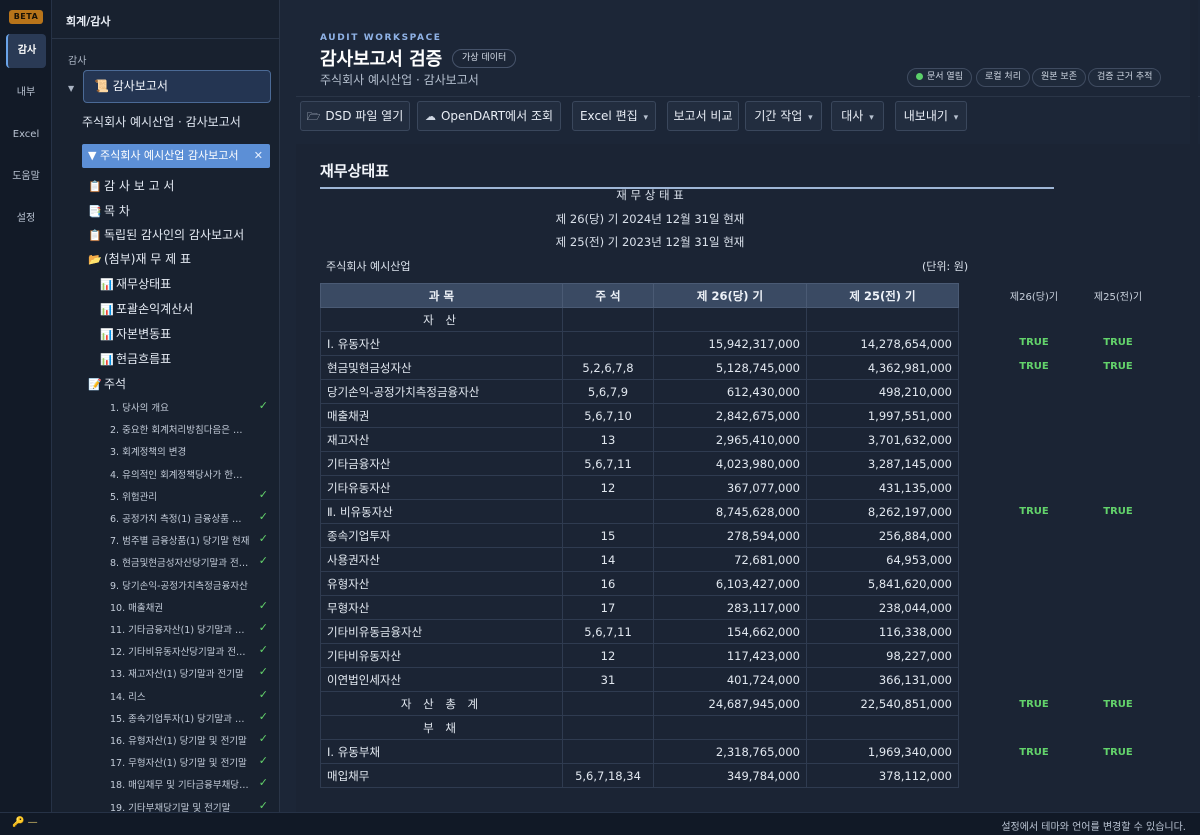  Describe the element at coordinates (441, 727) in the screenshot. I see `account-cell: 부 채` at that location.